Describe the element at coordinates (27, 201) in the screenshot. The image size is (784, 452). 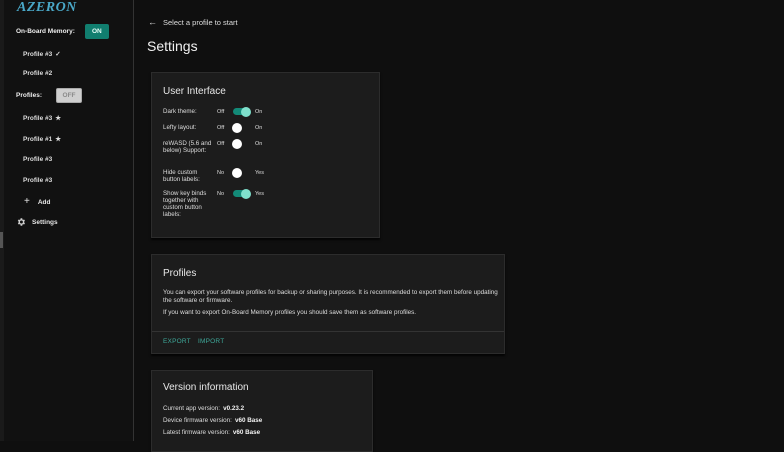
I see `plus-icon: +` at that location.